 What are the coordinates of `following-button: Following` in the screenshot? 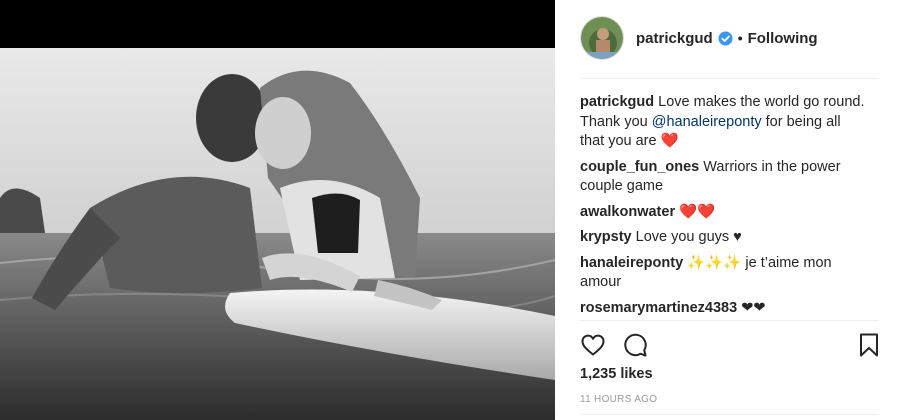 It's located at (783, 38).